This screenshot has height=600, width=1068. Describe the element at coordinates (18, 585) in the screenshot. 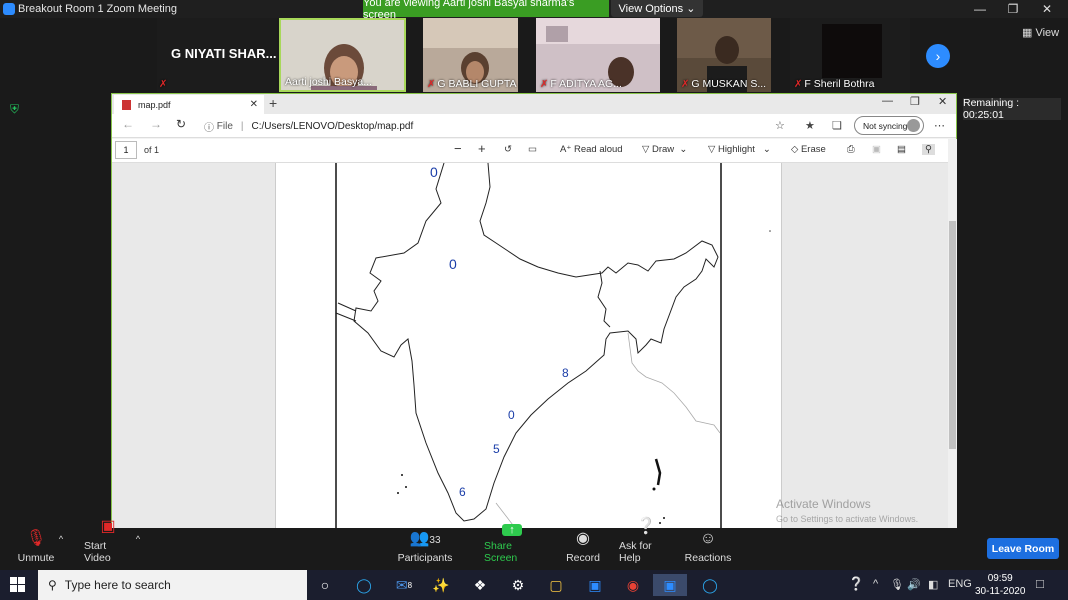

I see `windows-start-icon` at that location.